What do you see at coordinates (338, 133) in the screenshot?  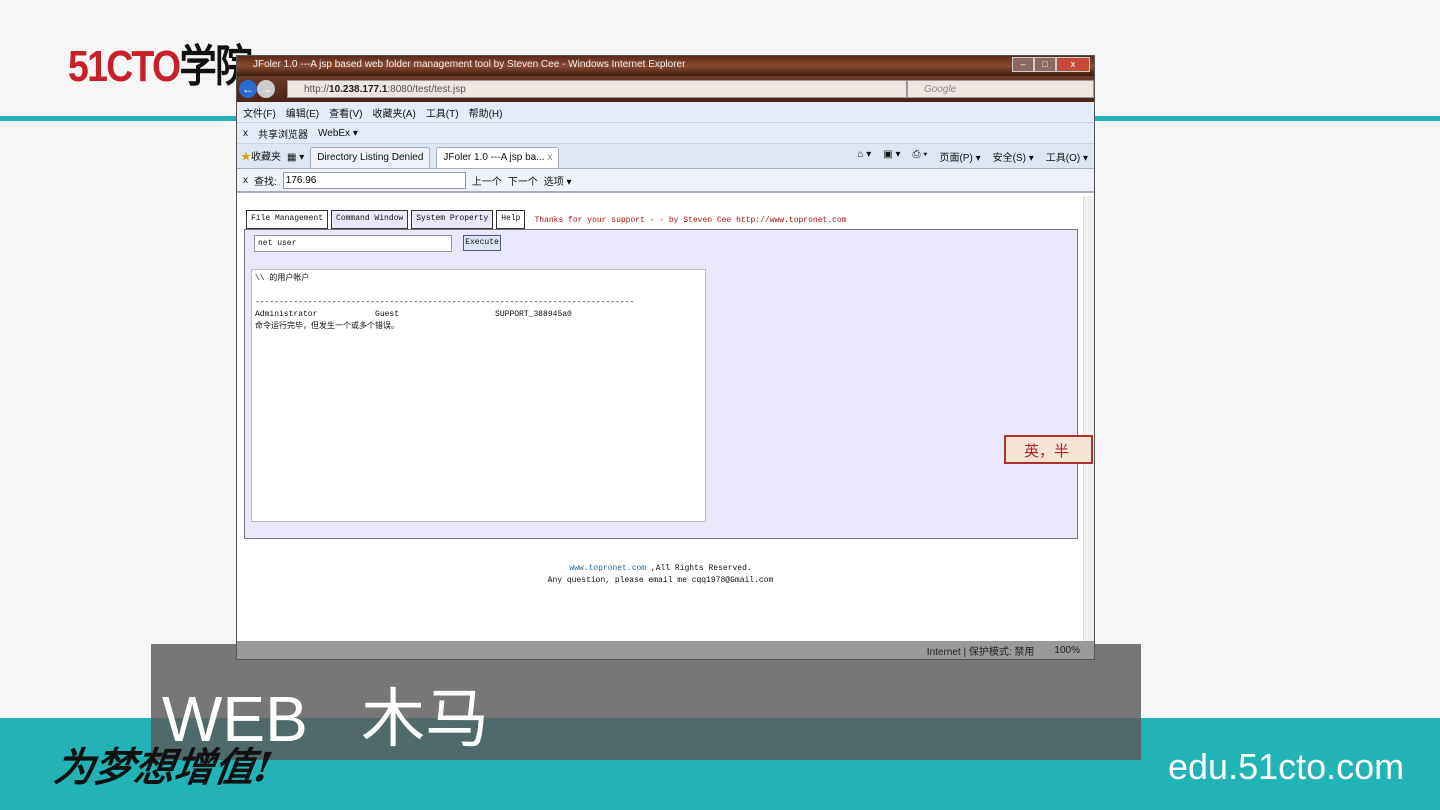 I see `webex-button: WebEx ▾` at bounding box center [338, 133].